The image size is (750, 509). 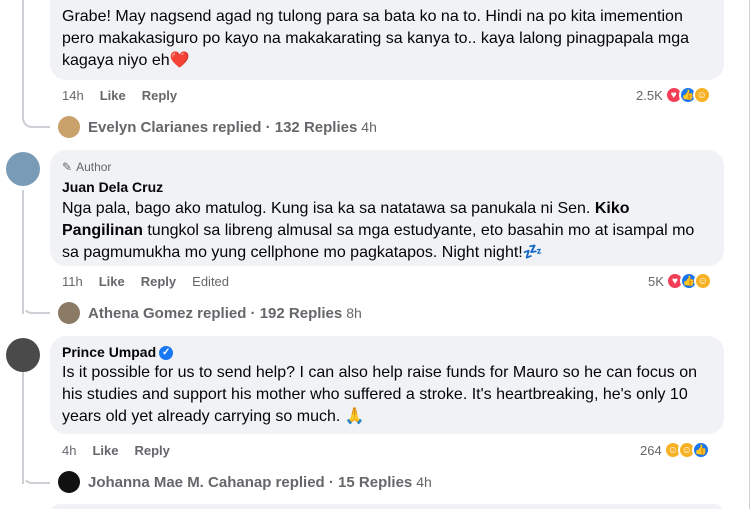 I want to click on pencil-icon: ✎, so click(x=67, y=167).